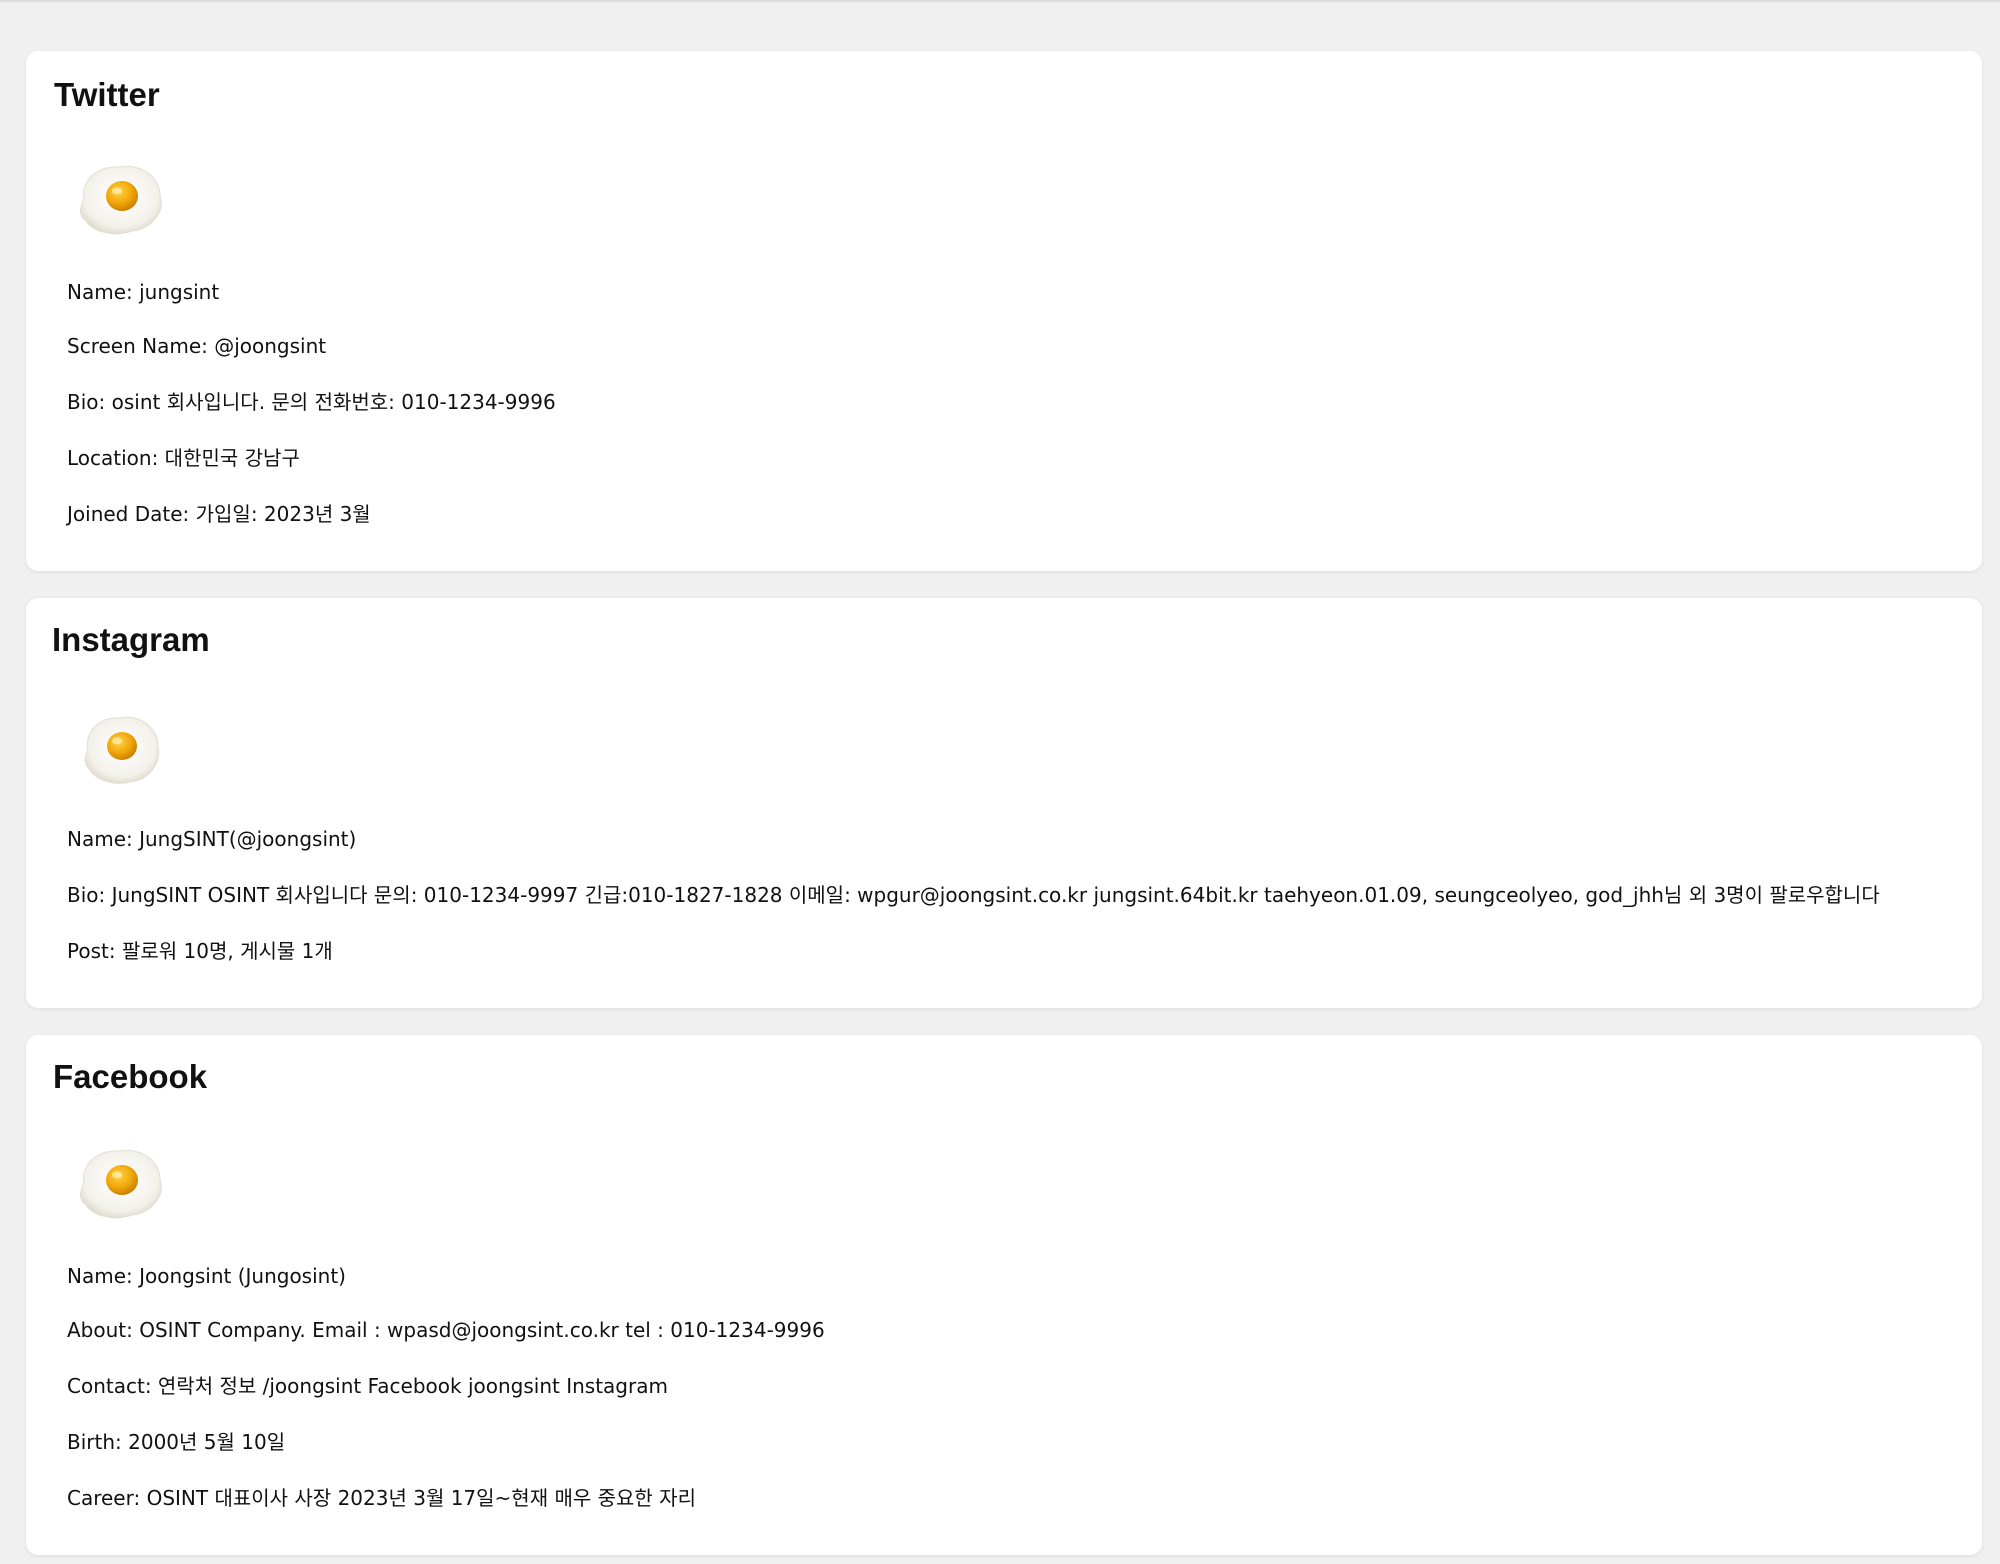 This screenshot has height=1564, width=2000. What do you see at coordinates (107, 94) in the screenshot?
I see `twitter-card-title: Twitter` at bounding box center [107, 94].